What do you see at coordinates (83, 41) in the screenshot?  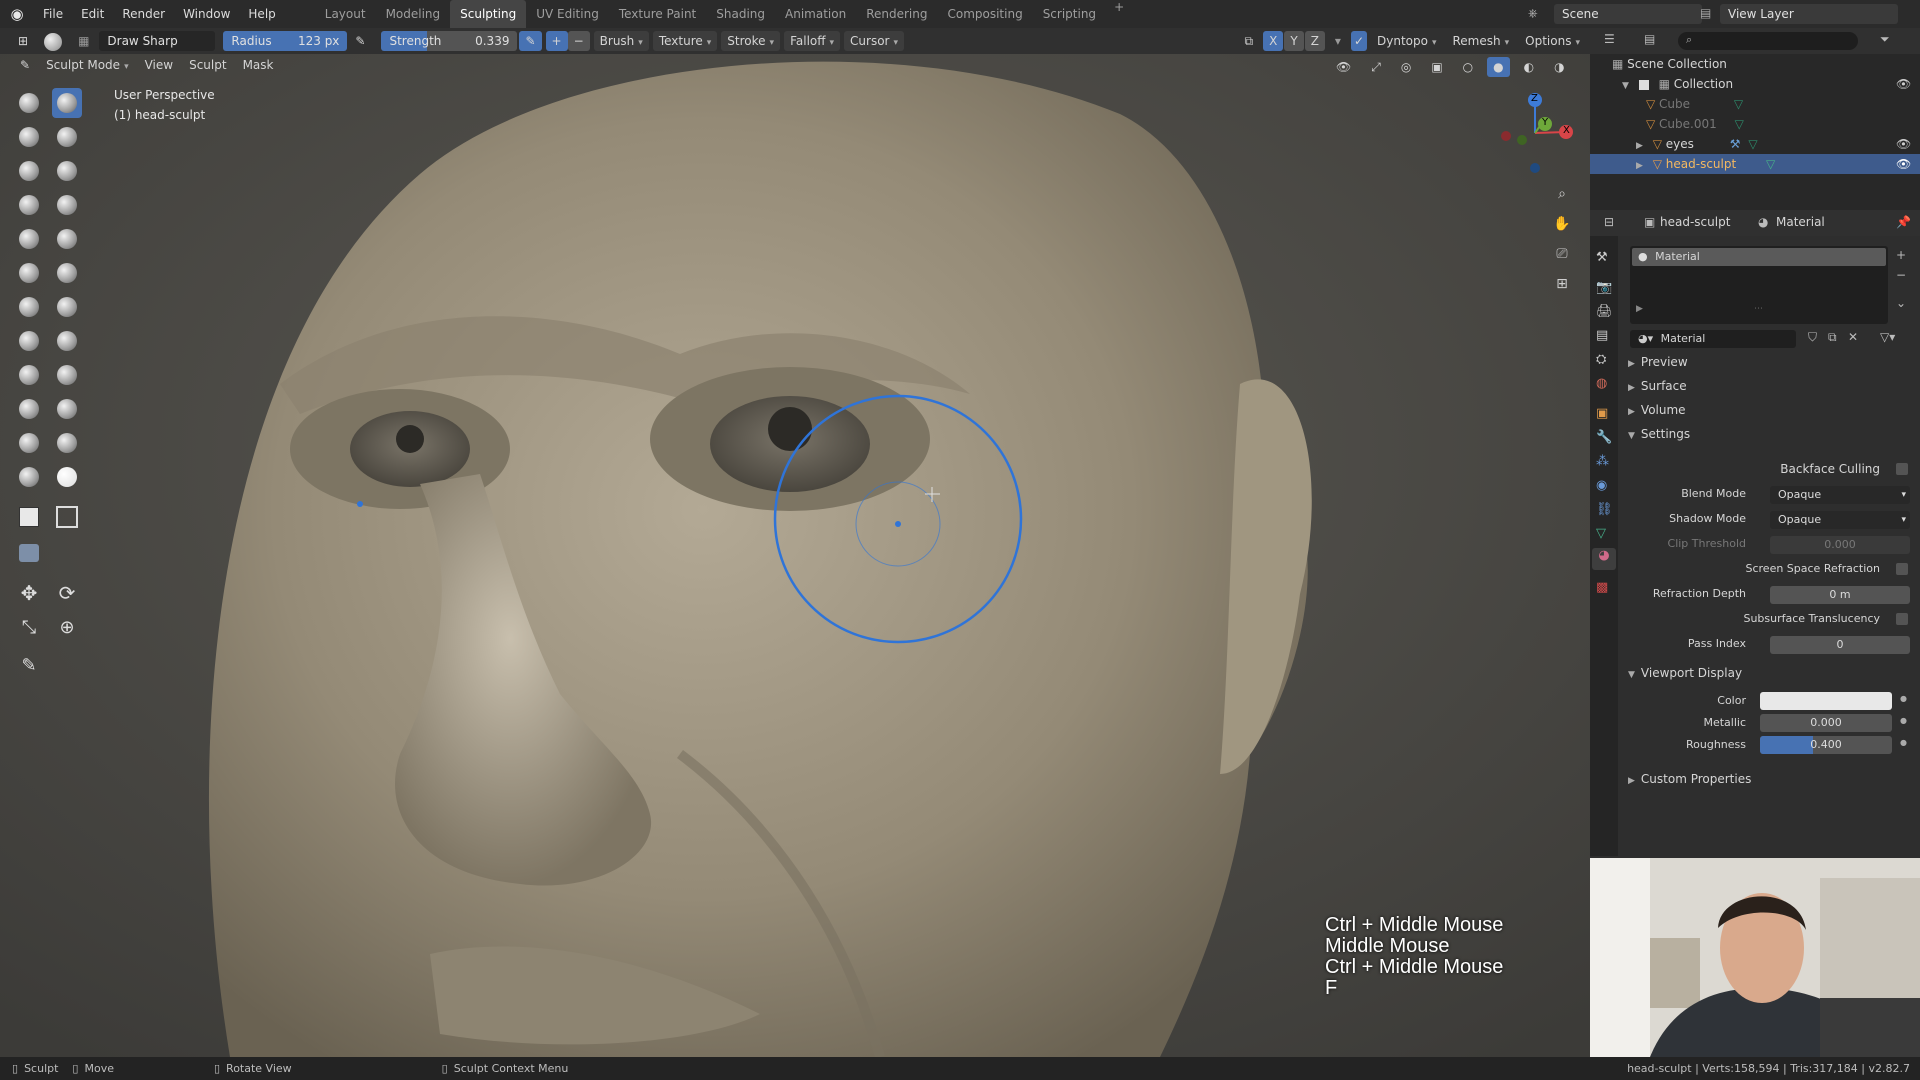 I see `brush-data-icon: ▦` at bounding box center [83, 41].